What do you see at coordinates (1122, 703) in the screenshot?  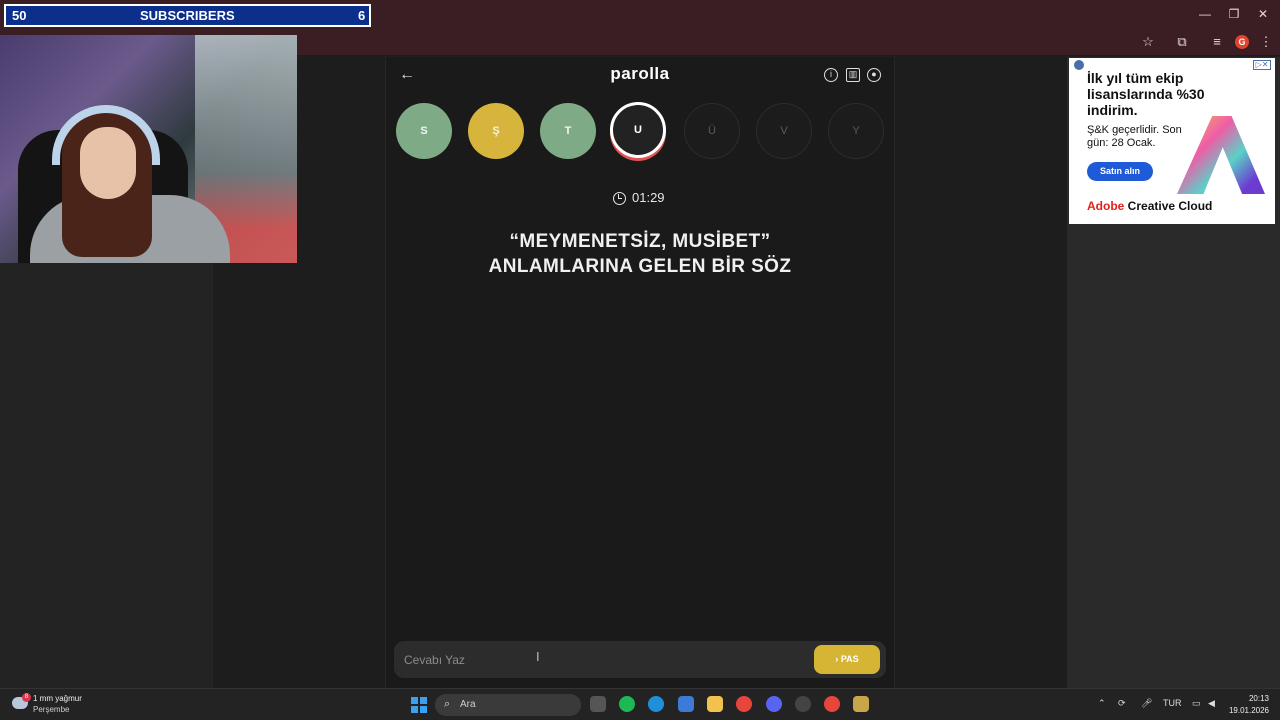 I see `sync-icon: ⟳` at bounding box center [1122, 703].